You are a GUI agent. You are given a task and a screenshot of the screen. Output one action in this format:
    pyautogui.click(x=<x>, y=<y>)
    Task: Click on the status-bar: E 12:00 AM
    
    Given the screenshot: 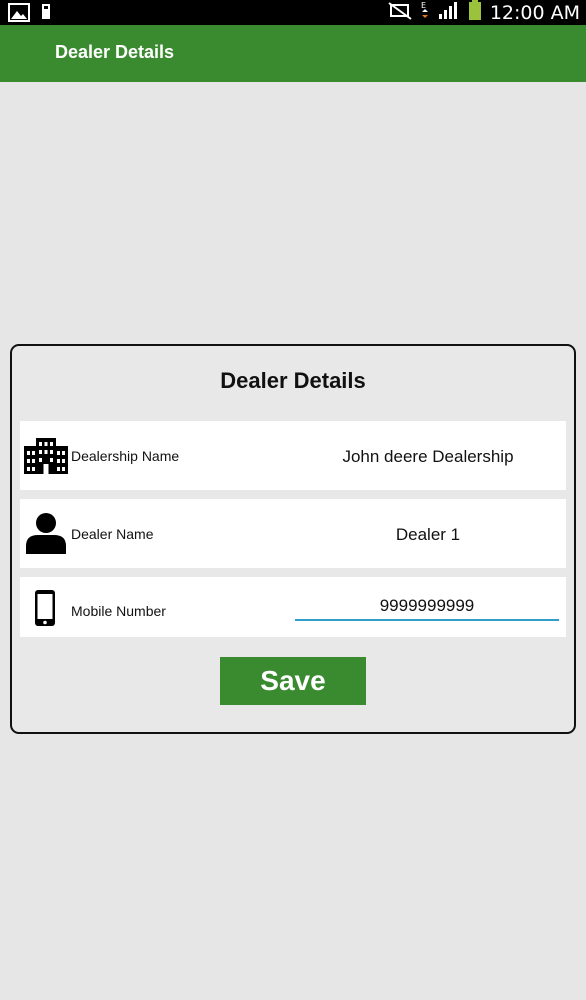 What is the action you would take?
    pyautogui.click(x=293, y=12)
    